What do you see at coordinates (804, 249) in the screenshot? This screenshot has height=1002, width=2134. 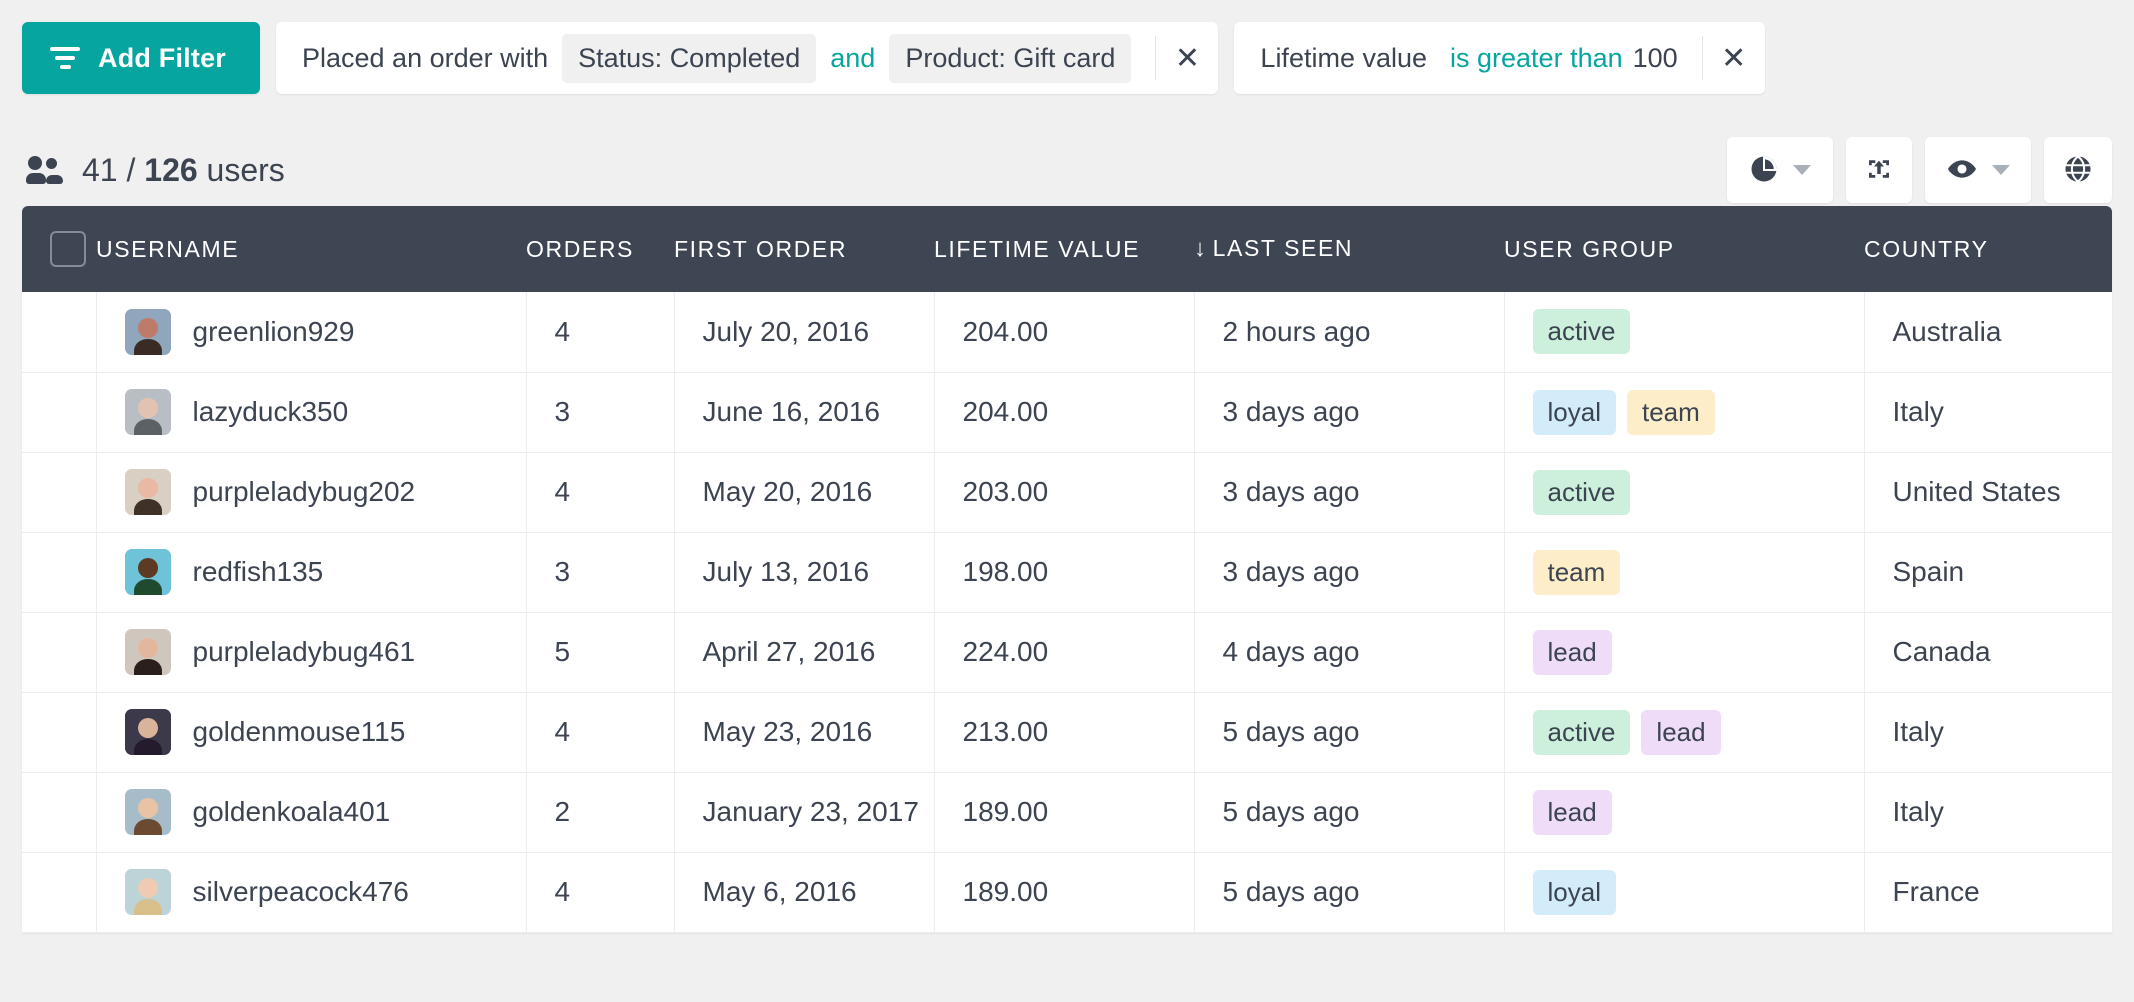 I see `column-header-first-order: FIRST ORDER` at bounding box center [804, 249].